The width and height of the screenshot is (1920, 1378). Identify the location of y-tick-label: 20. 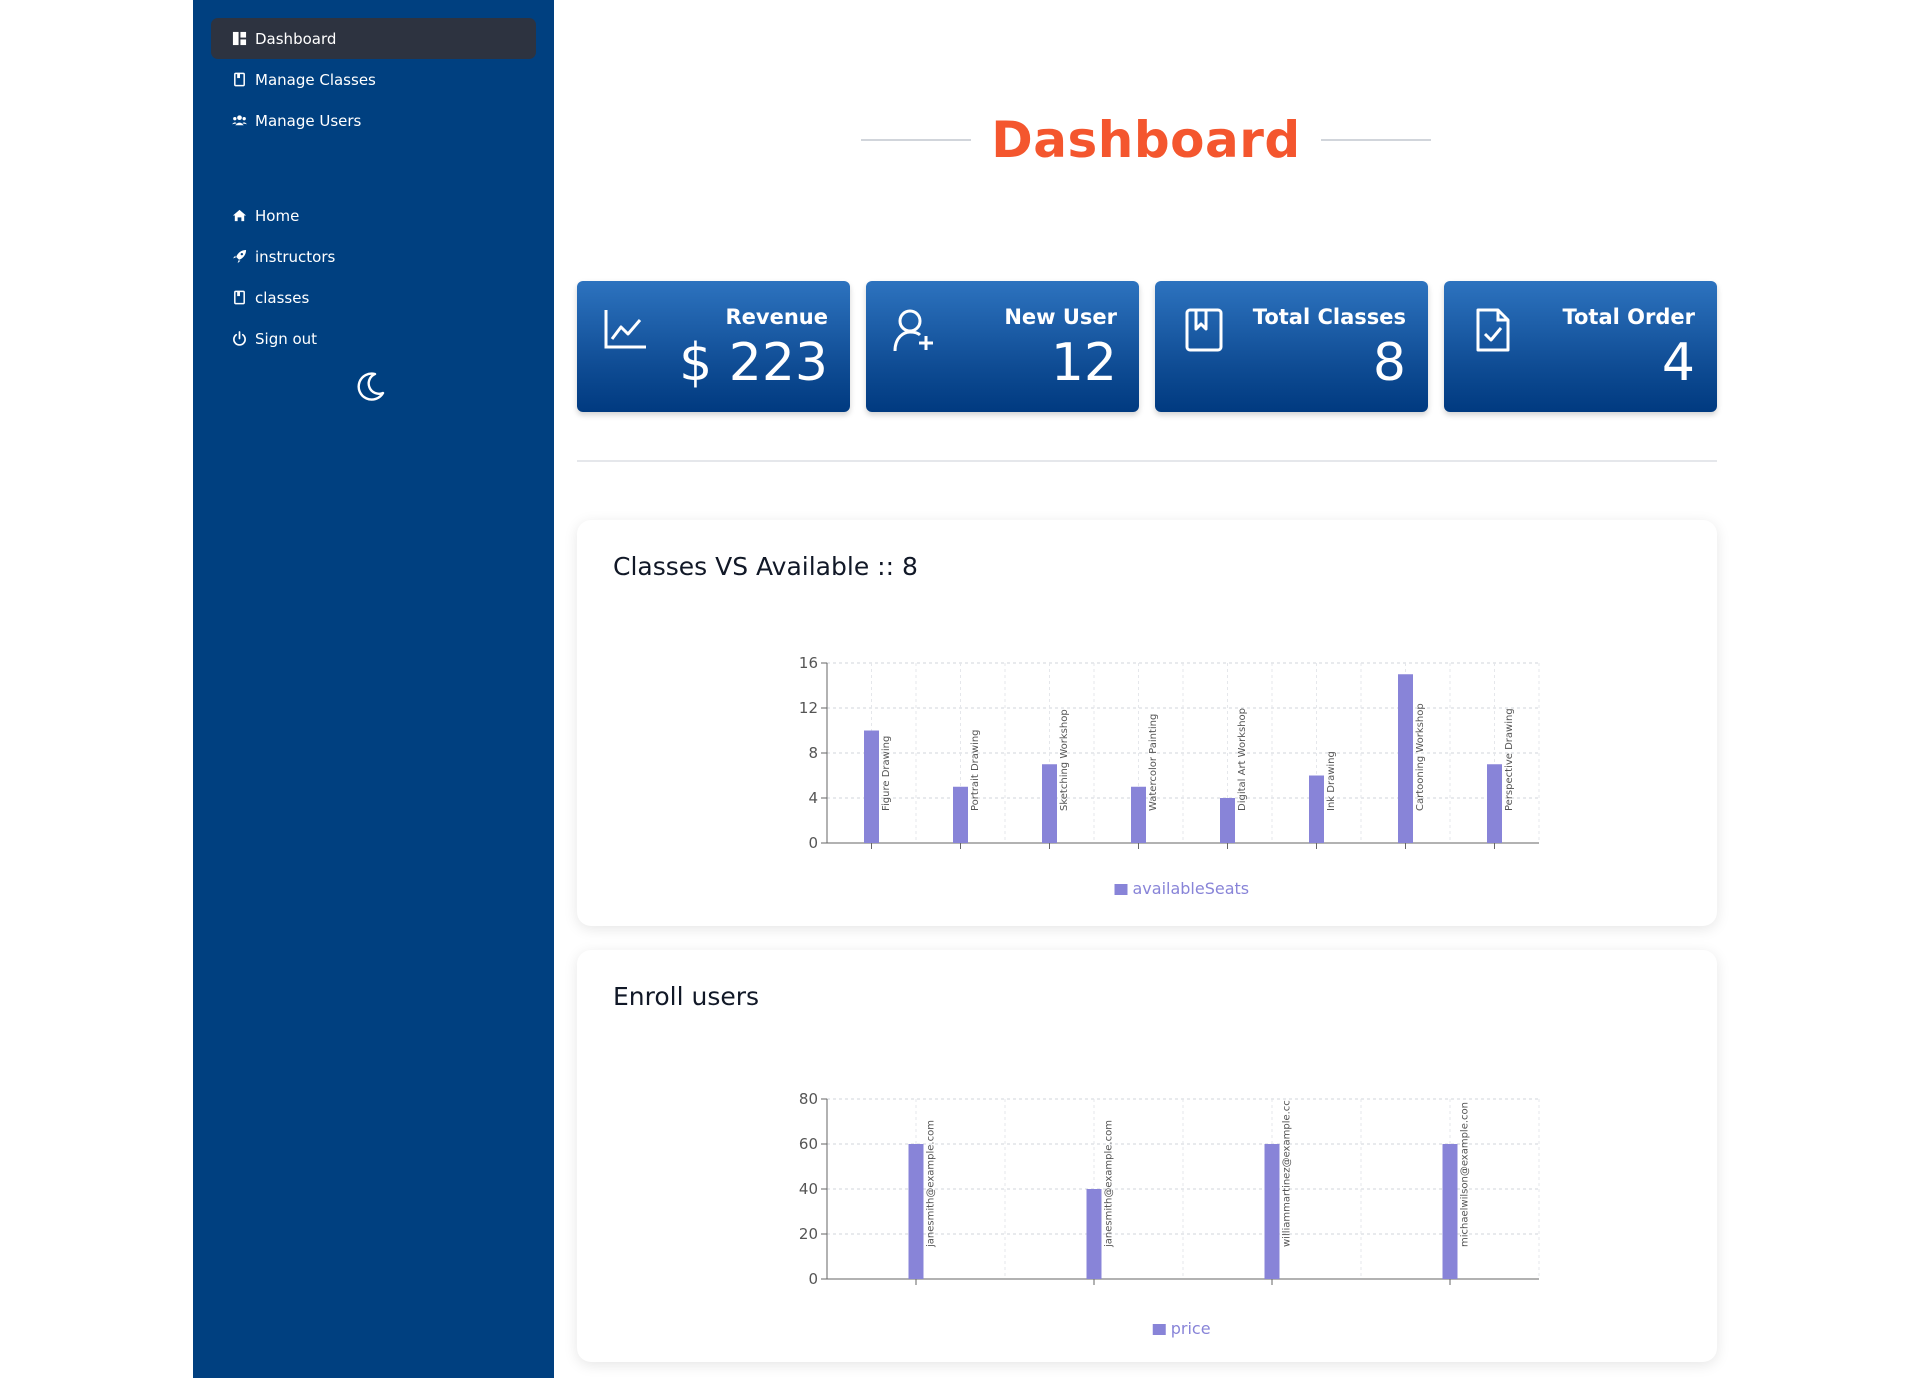
(808, 1234).